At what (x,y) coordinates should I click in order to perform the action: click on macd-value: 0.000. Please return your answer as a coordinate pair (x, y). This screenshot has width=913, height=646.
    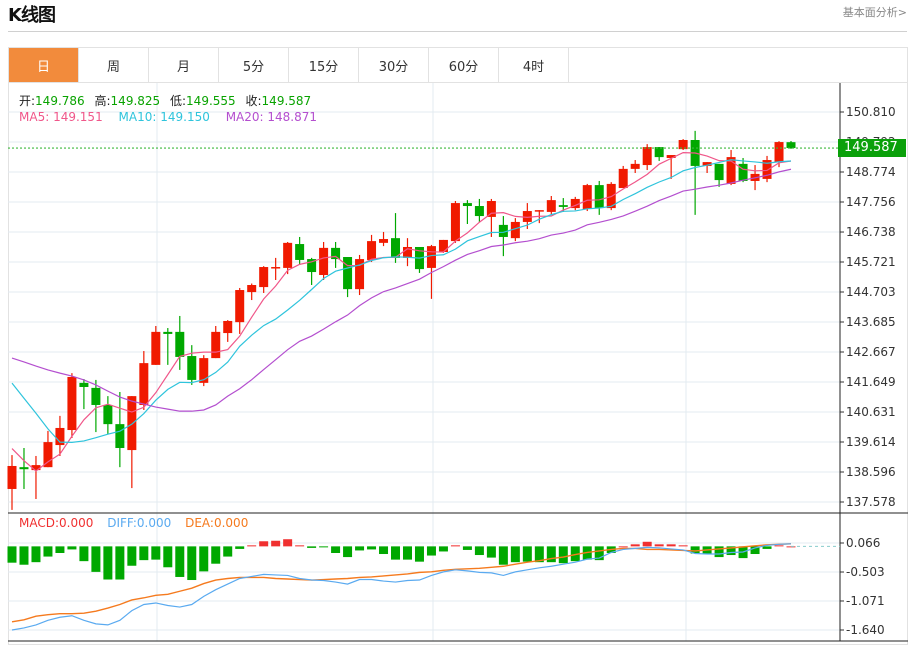
    Looking at the image, I should click on (76, 523).